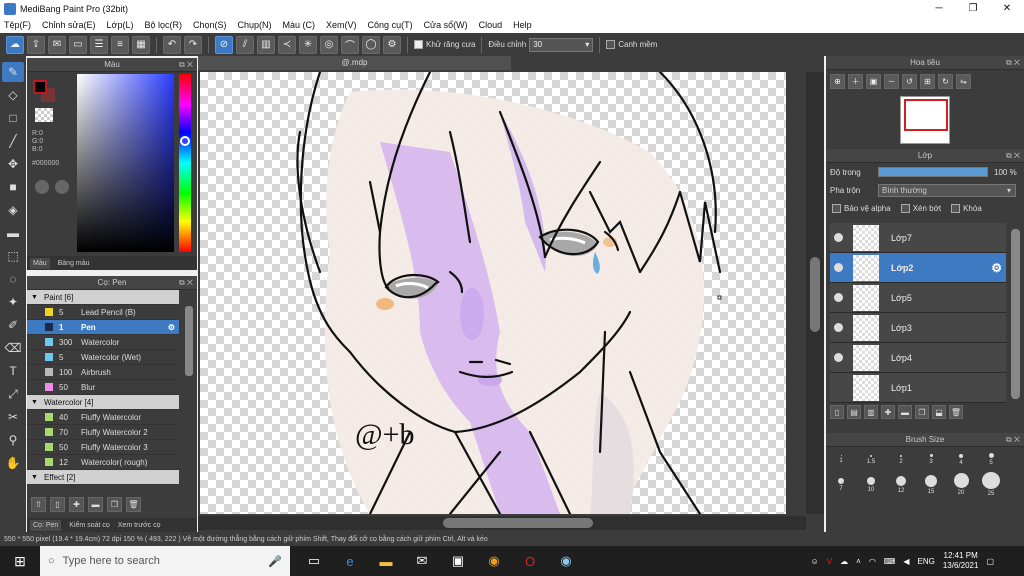 The image size is (1024, 576). What do you see at coordinates (933, 172) in the screenshot?
I see `opacity-slider` at bounding box center [933, 172].